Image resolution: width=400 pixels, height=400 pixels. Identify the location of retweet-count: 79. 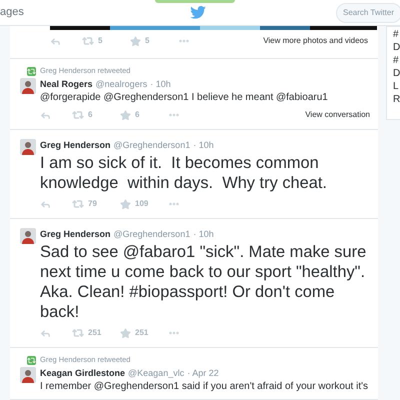
(92, 204).